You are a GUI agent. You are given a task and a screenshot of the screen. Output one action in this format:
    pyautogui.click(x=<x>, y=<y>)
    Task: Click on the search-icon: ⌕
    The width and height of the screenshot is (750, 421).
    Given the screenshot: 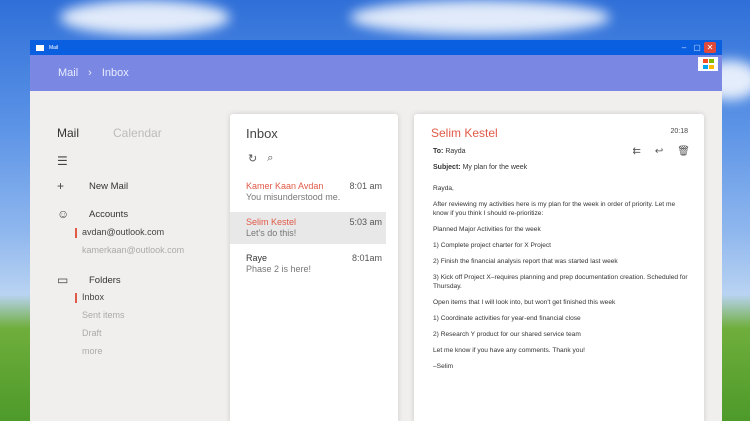 What is the action you would take?
    pyautogui.click(x=270, y=158)
    